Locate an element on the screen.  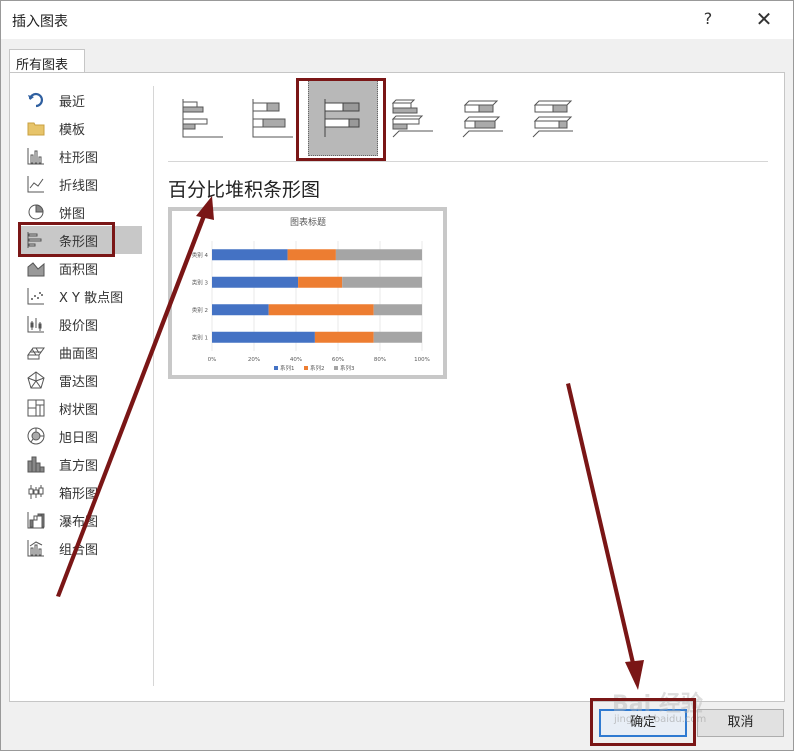
help-button: ? is located at coordinates (708, 19).